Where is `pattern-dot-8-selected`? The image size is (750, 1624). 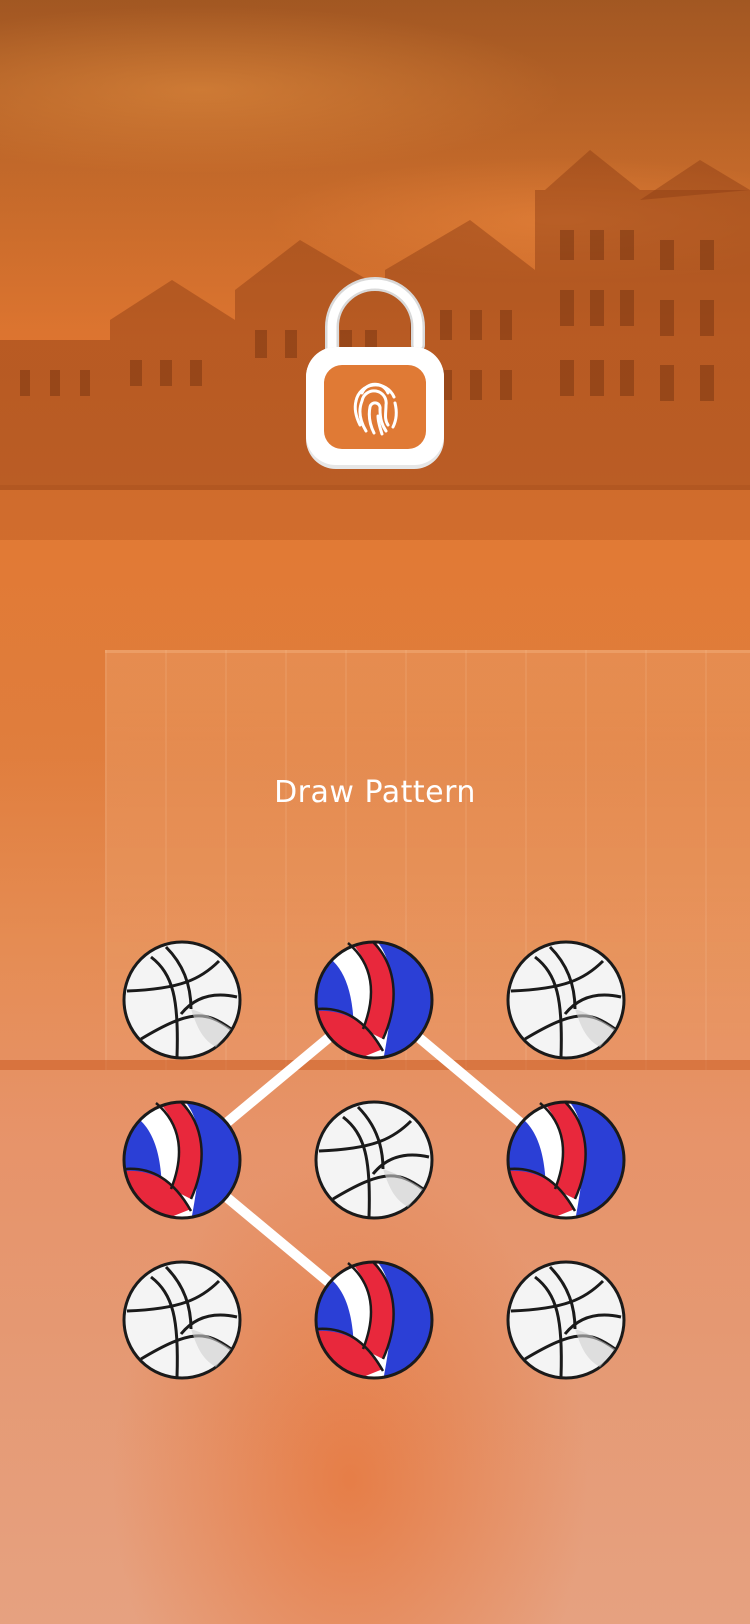 pattern-dot-8-selected is located at coordinates (374, 1320).